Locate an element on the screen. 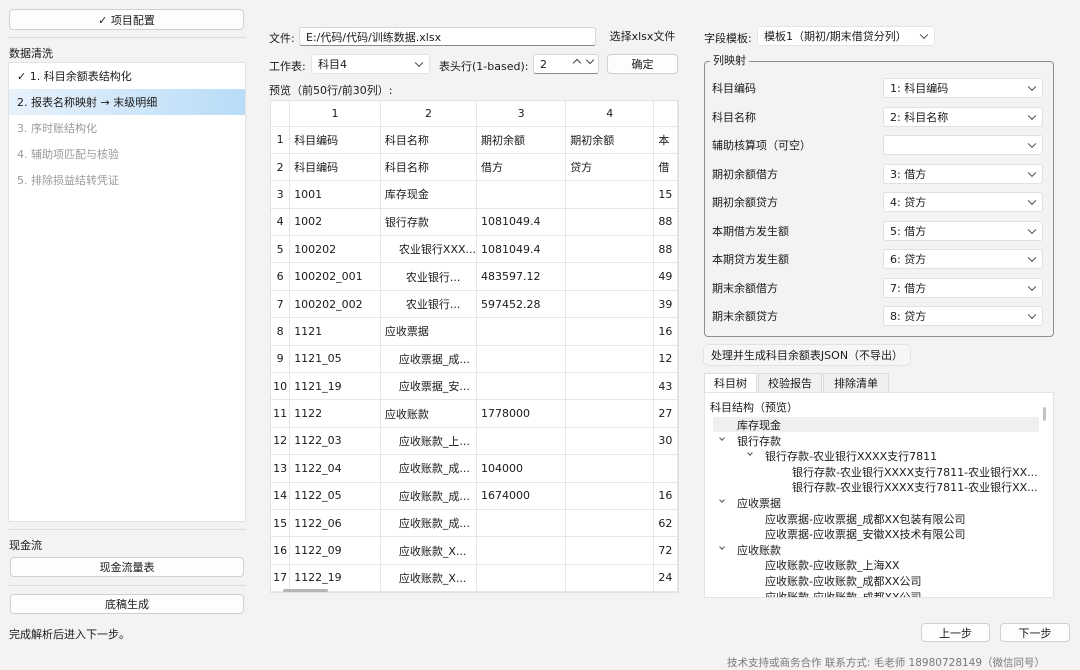 The image size is (1080, 670). step-item-5: 5. 排除损益结转凭证 is located at coordinates (127, 180).